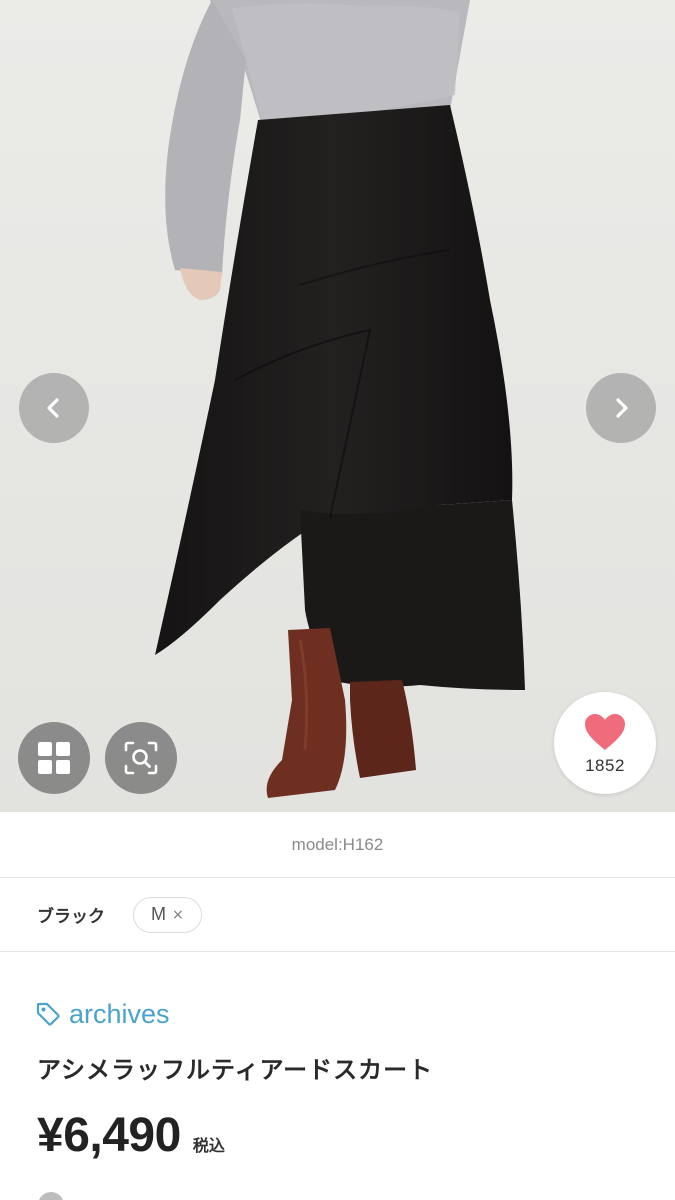 Image resolution: width=675 pixels, height=1200 pixels. I want to click on shop-link: archives, so click(102, 1014).